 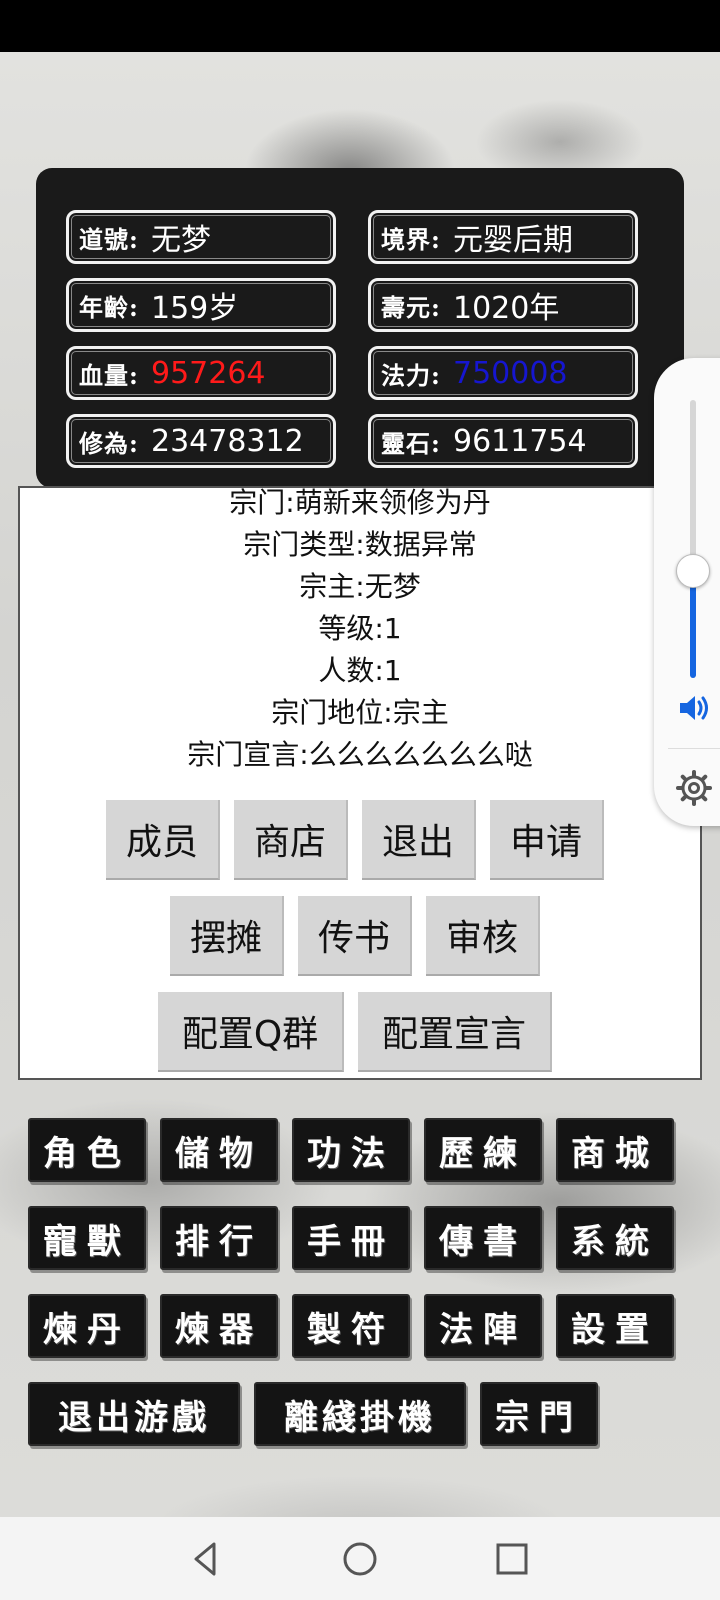 What do you see at coordinates (134, 1414) in the screenshot?
I see `menu-exit-game: 退出游戲` at bounding box center [134, 1414].